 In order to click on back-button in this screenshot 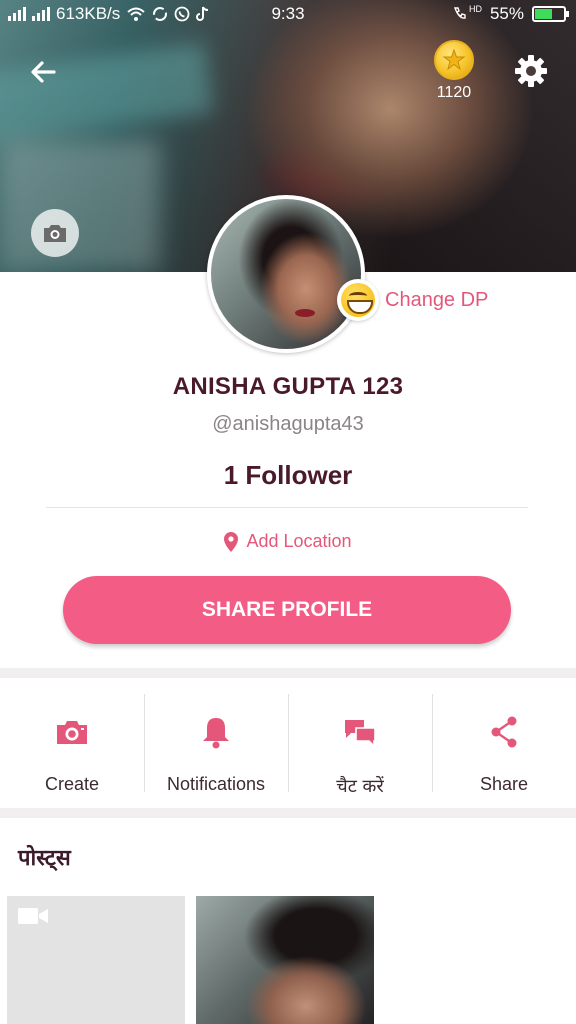, I will do `click(44, 72)`.